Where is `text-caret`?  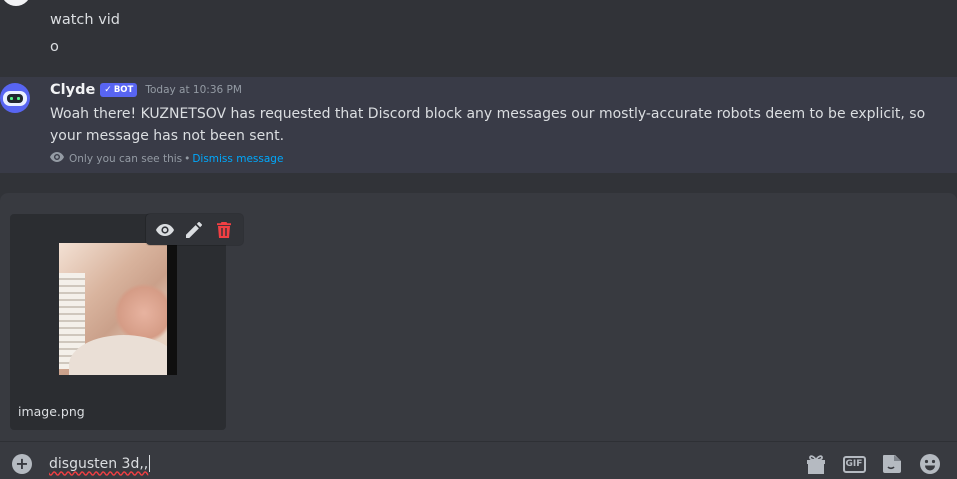
text-caret is located at coordinates (150, 463).